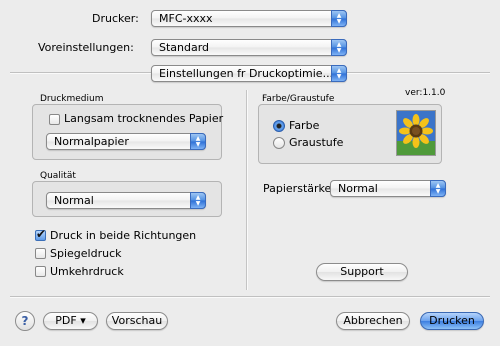 This screenshot has width=500, height=346. What do you see at coordinates (247, 190) in the screenshot?
I see `vertical-separator` at bounding box center [247, 190].